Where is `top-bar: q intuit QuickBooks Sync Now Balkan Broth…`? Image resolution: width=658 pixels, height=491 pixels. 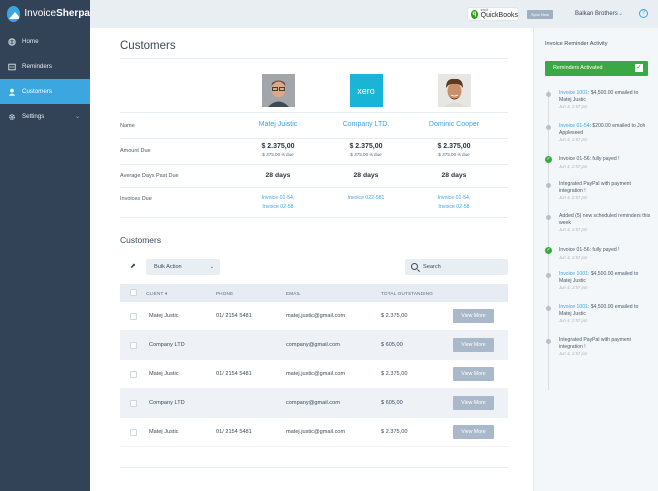 top-bar: q intuit QuickBooks Sync Now Balkan Broth… is located at coordinates (374, 14).